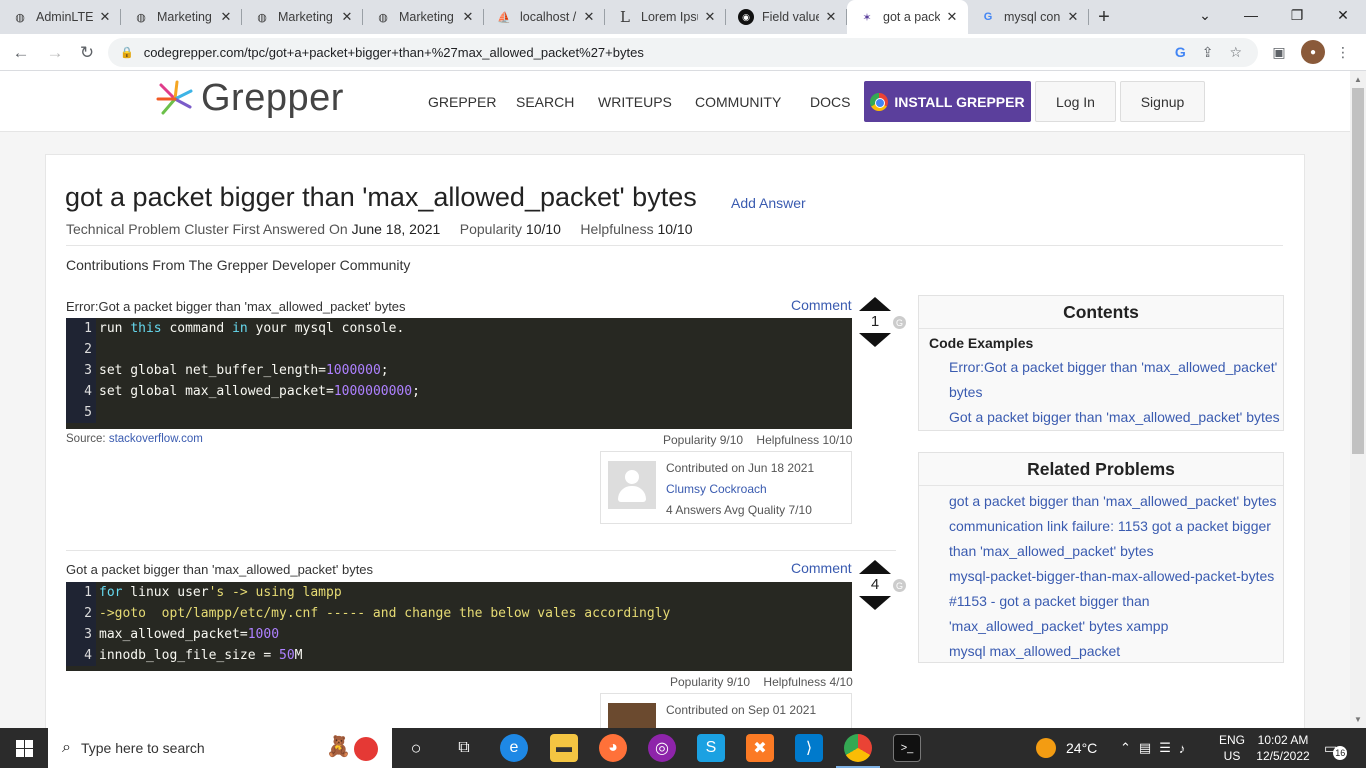  What do you see at coordinates (514, 748) in the screenshot?
I see `edge-icon: e` at bounding box center [514, 748].